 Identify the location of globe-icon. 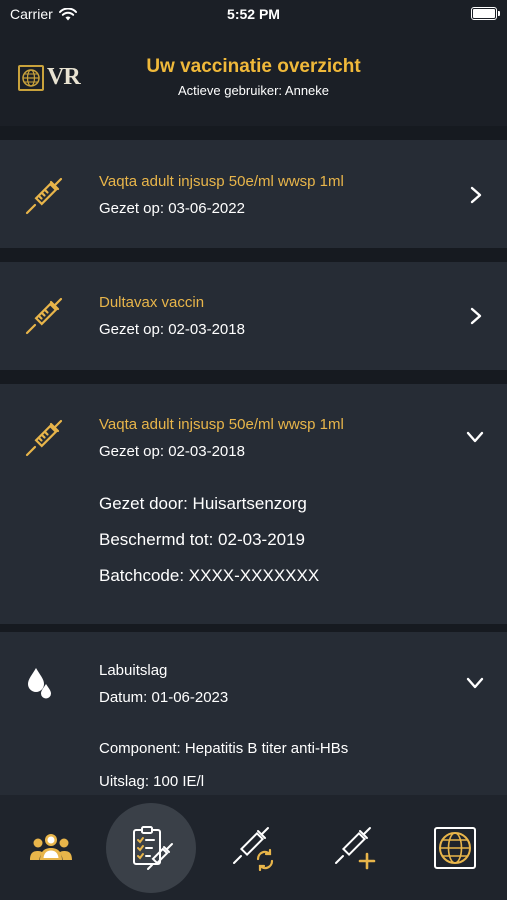
(455, 848).